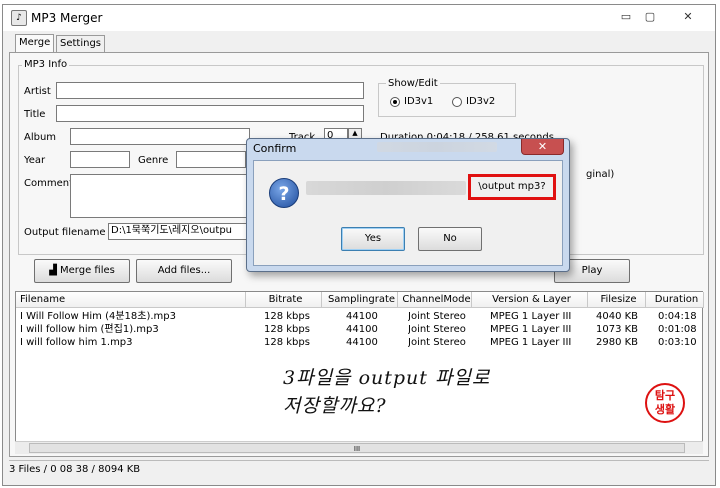  I want to click on row1-bitrate: 128 kbps, so click(287, 316).